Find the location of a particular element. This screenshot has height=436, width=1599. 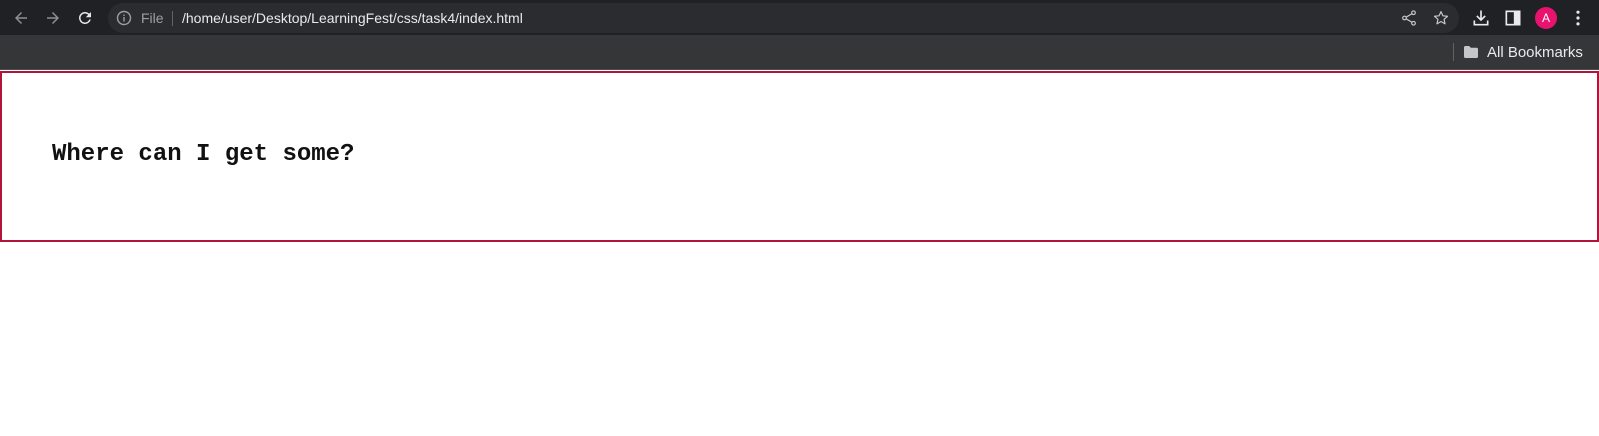

bookmarks-bar: All Bookmarks is located at coordinates (799, 52).